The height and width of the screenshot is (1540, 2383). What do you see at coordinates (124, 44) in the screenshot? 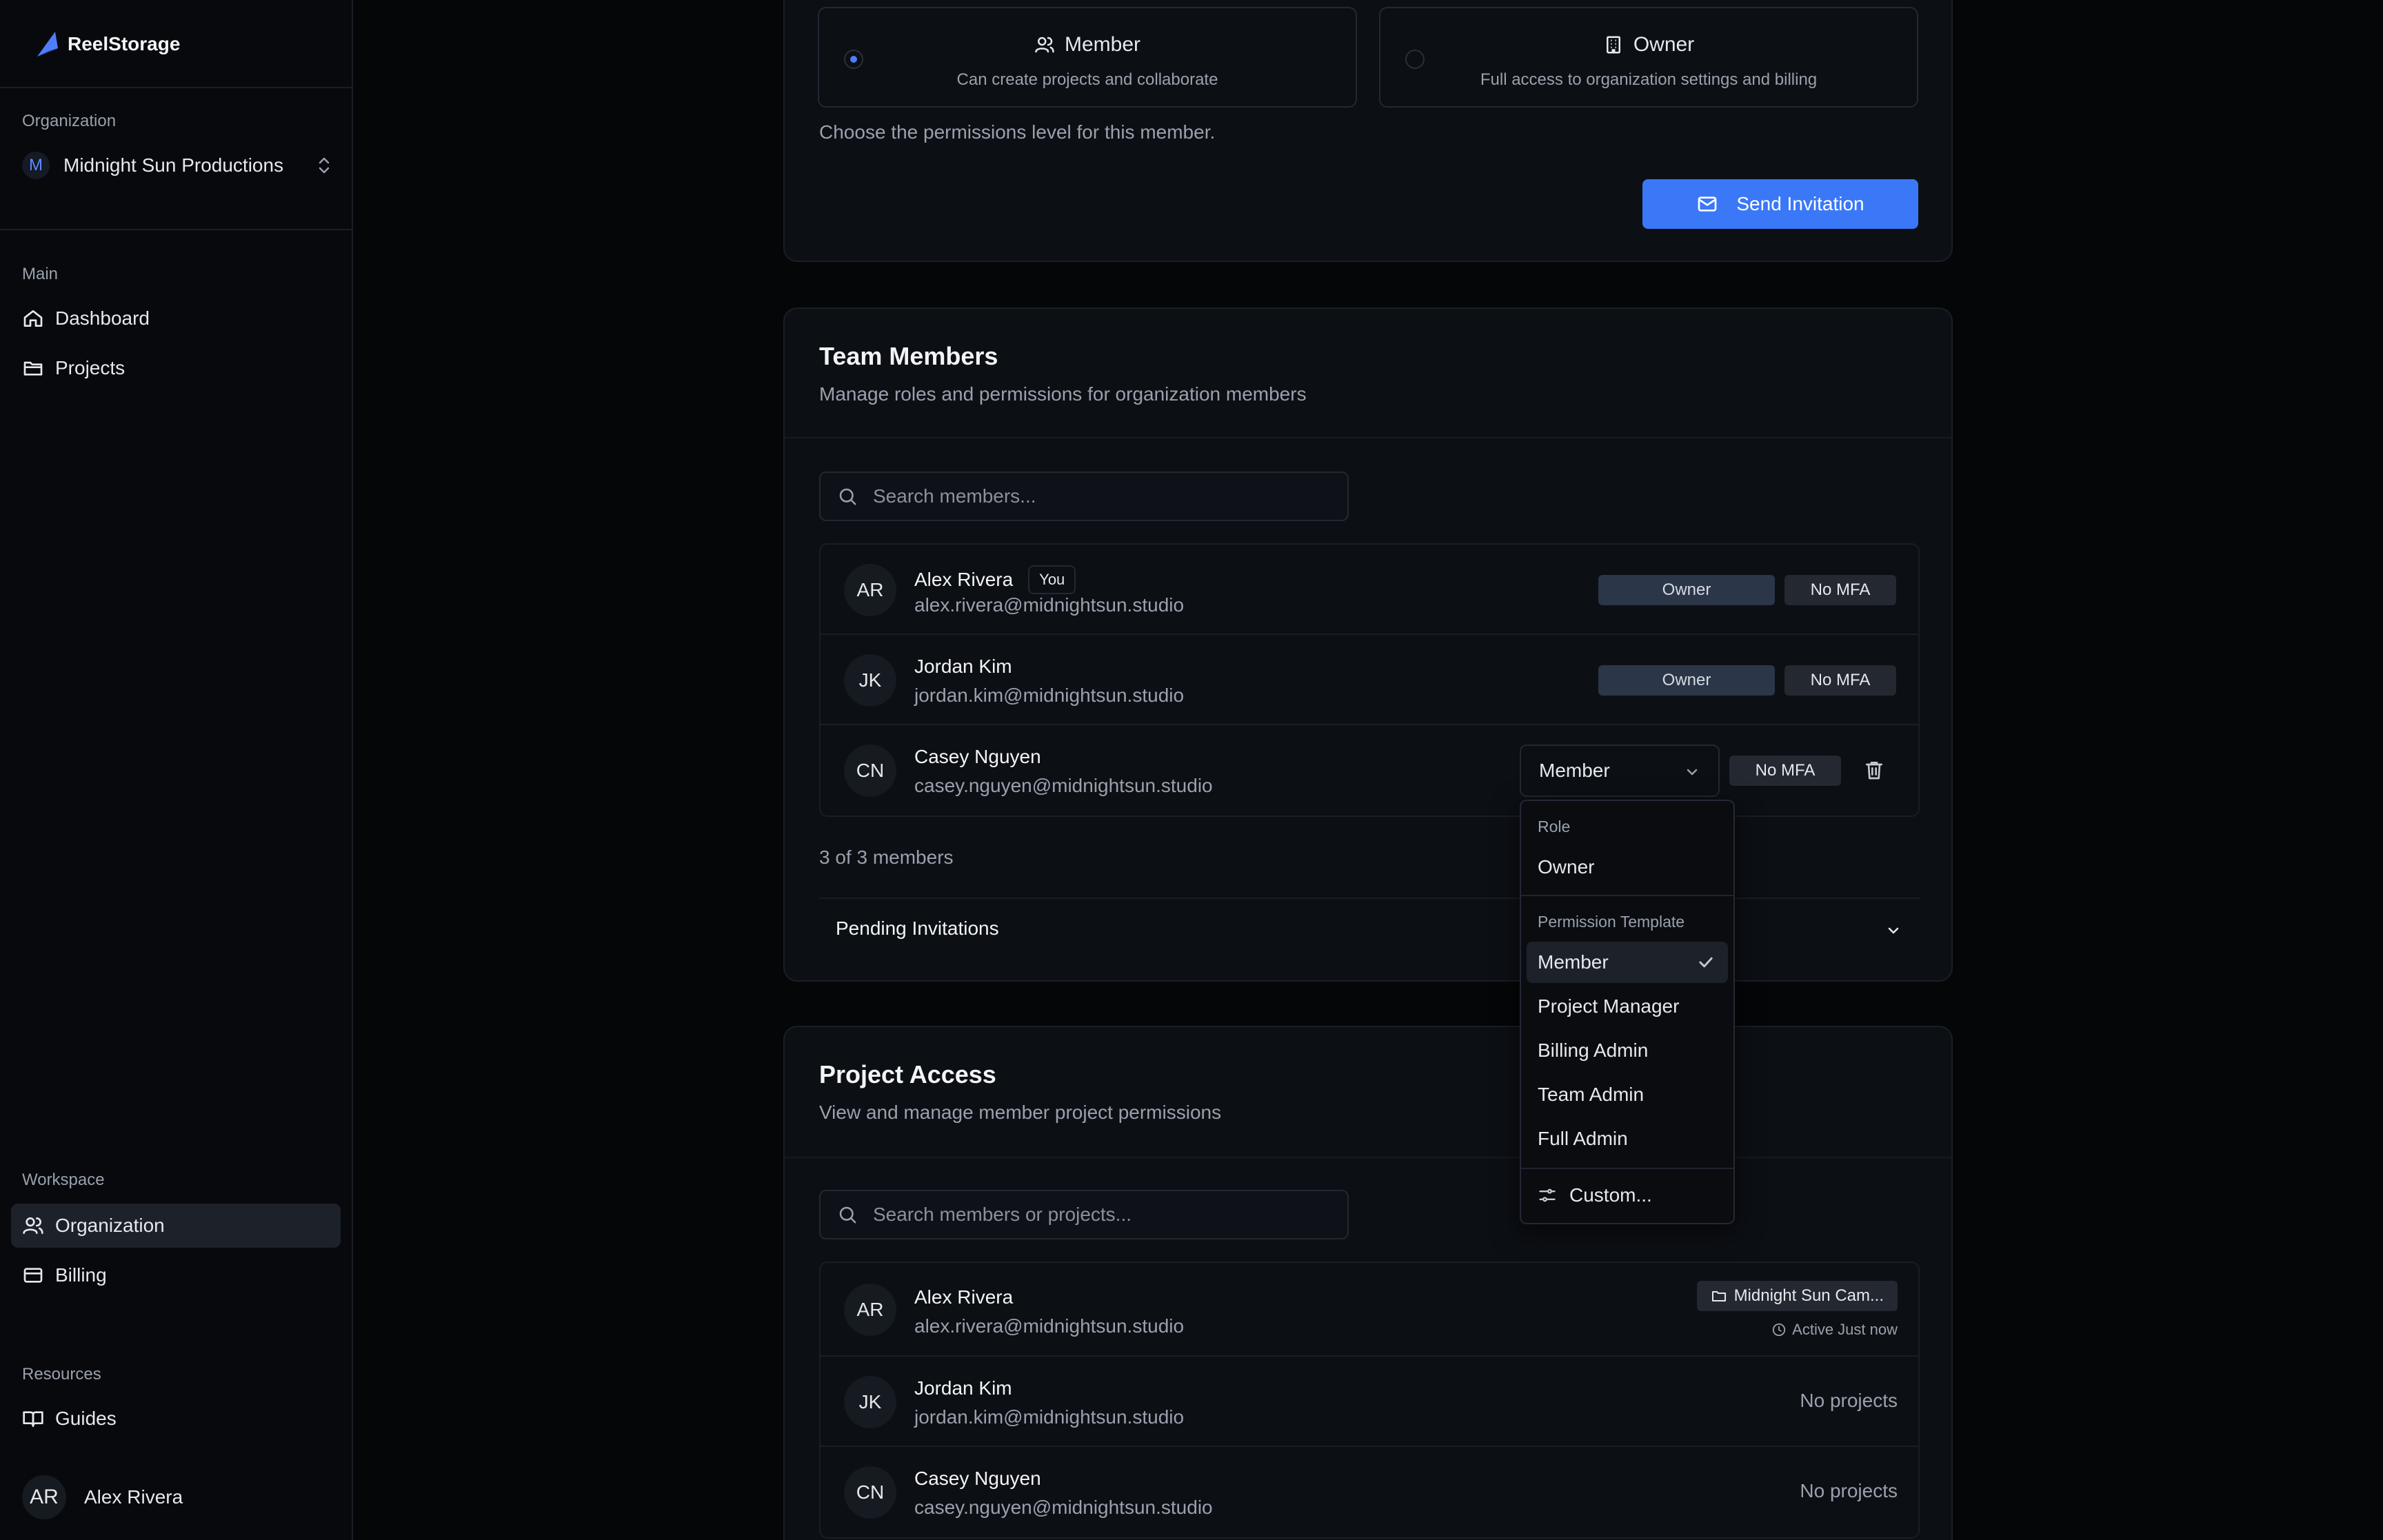
I see `brand-name: ReelStorage` at bounding box center [124, 44].